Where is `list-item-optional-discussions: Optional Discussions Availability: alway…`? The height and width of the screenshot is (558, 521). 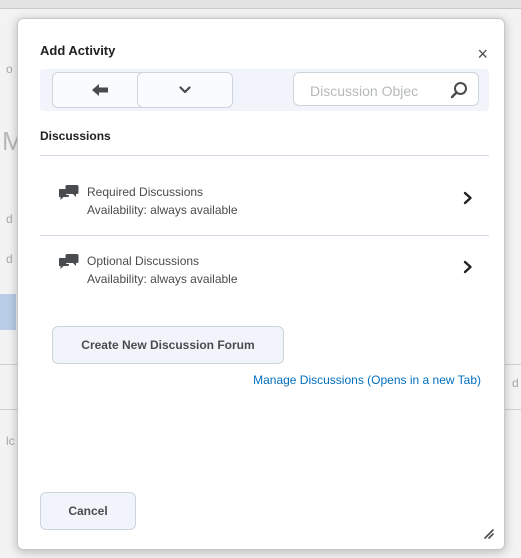 list-item-optional-discussions: Optional Discussions Availability: alway… is located at coordinates (264, 280).